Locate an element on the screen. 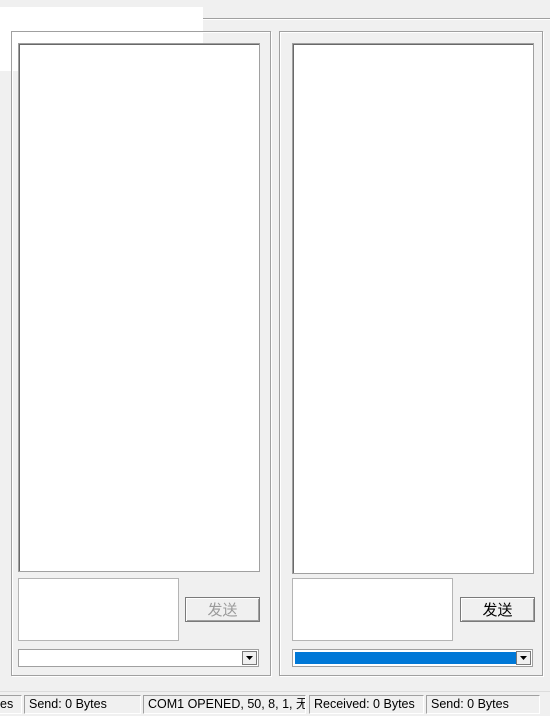 This screenshot has height=716, width=550. left-send-button-label: 发送 is located at coordinates (222, 610).